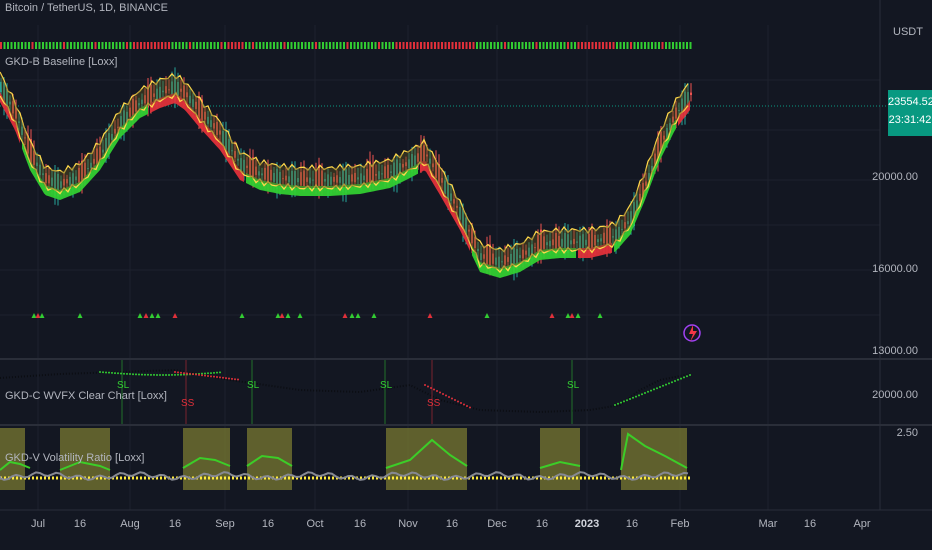  I want to click on price-axis-tick: 13000.00, so click(895, 351).